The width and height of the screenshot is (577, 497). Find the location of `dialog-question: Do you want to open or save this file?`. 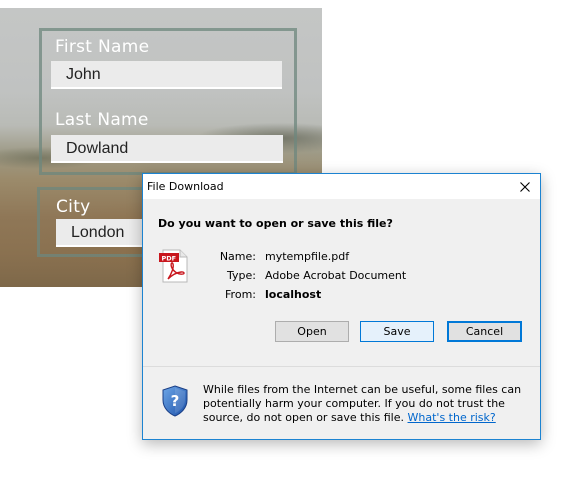

dialog-question: Do you want to open or save this file? is located at coordinates (275, 223).